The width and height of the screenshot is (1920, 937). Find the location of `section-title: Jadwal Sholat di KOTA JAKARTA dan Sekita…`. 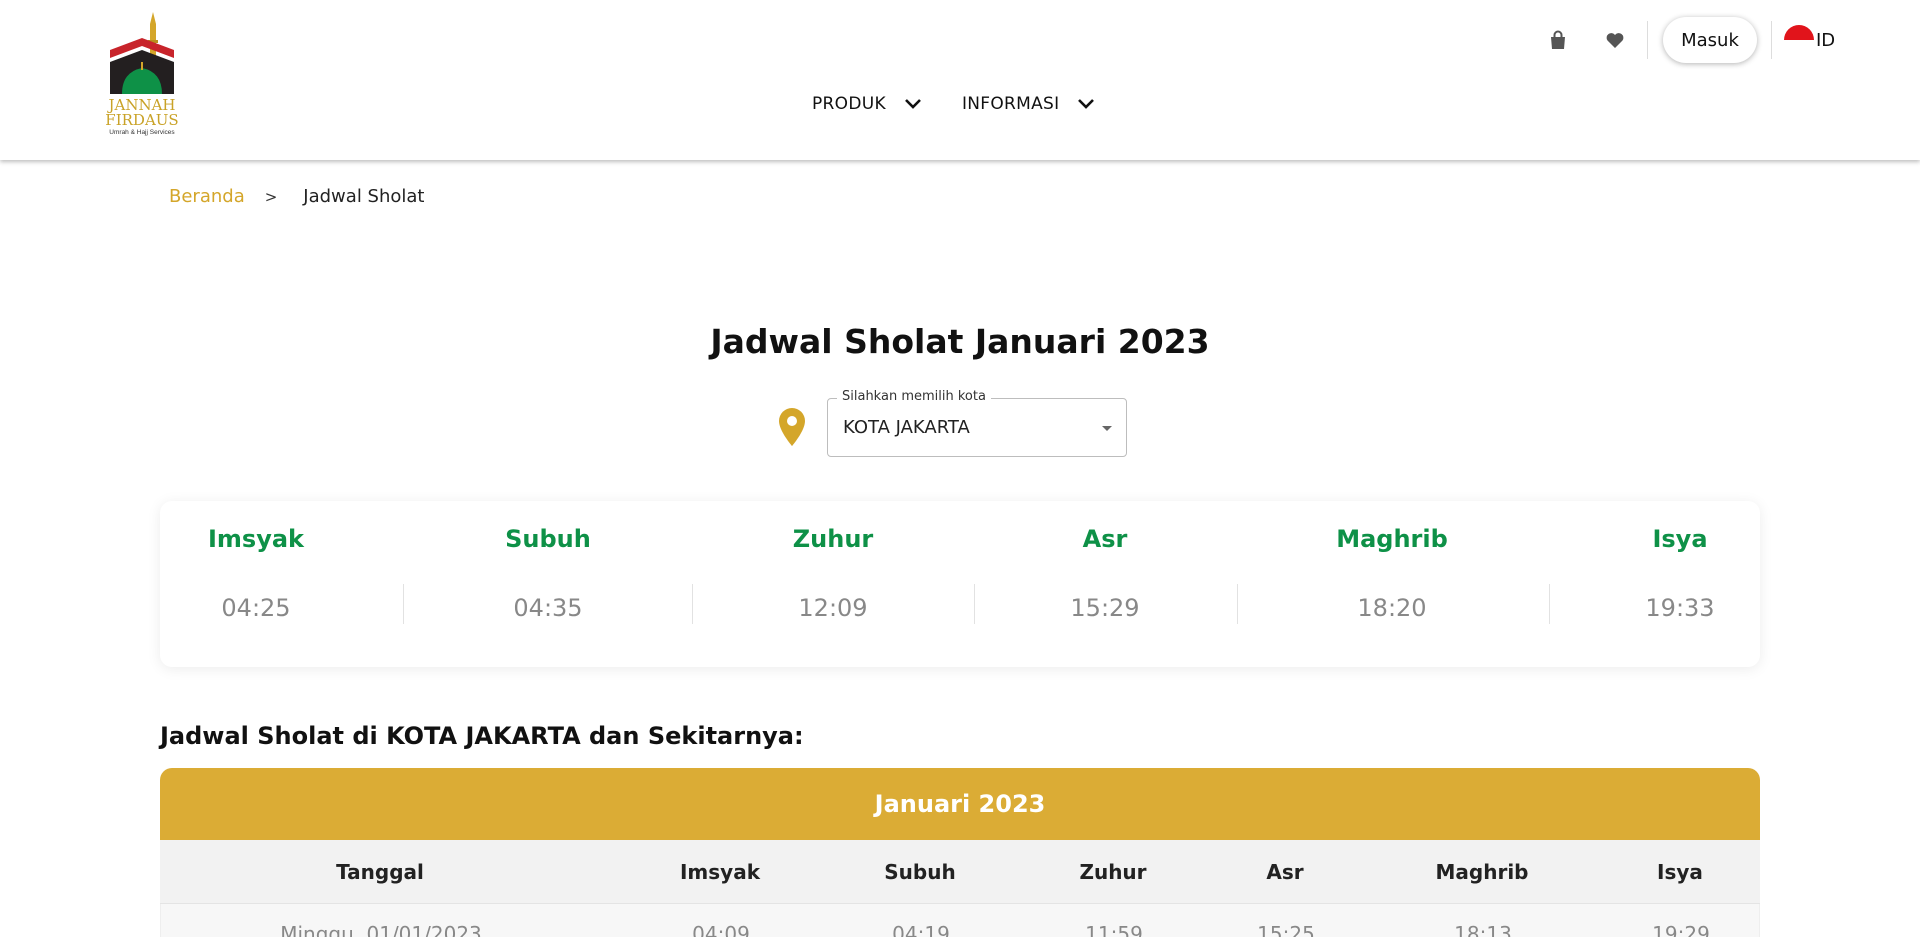

section-title: Jadwal Sholat di KOTA JAKARTA dan Sekita… is located at coordinates (482, 736).